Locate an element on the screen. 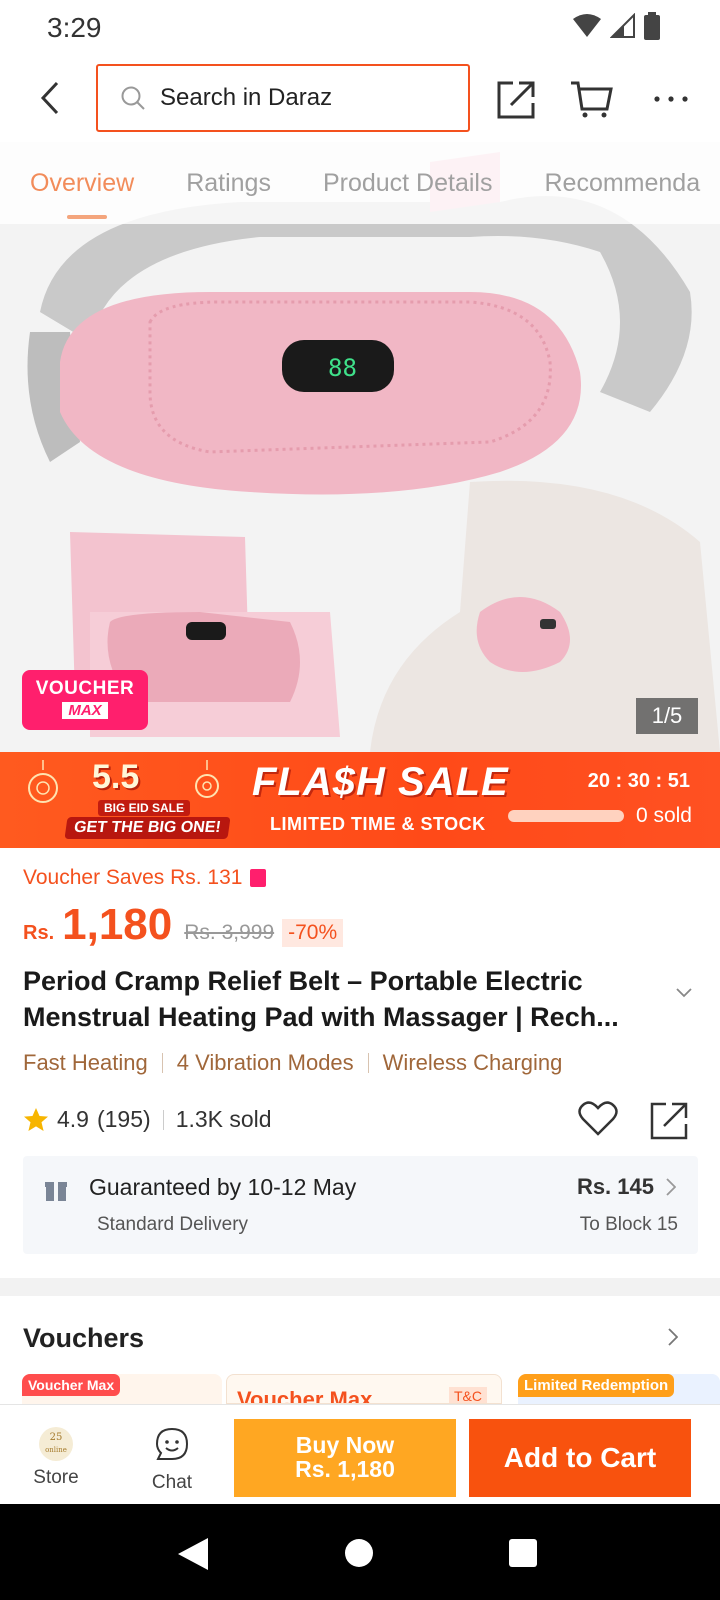 Image resolution: width=720 pixels, height=1600 pixels. price-currency: Rs. is located at coordinates (39, 933).